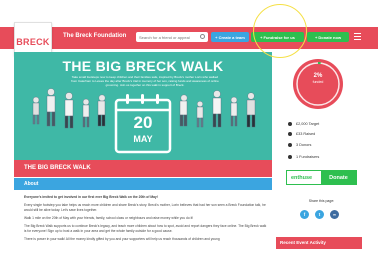 Image resolution: width=378 pixels, height=253 pixels. What do you see at coordinates (280, 31) in the screenshot?
I see `highlight-circle` at bounding box center [280, 31].